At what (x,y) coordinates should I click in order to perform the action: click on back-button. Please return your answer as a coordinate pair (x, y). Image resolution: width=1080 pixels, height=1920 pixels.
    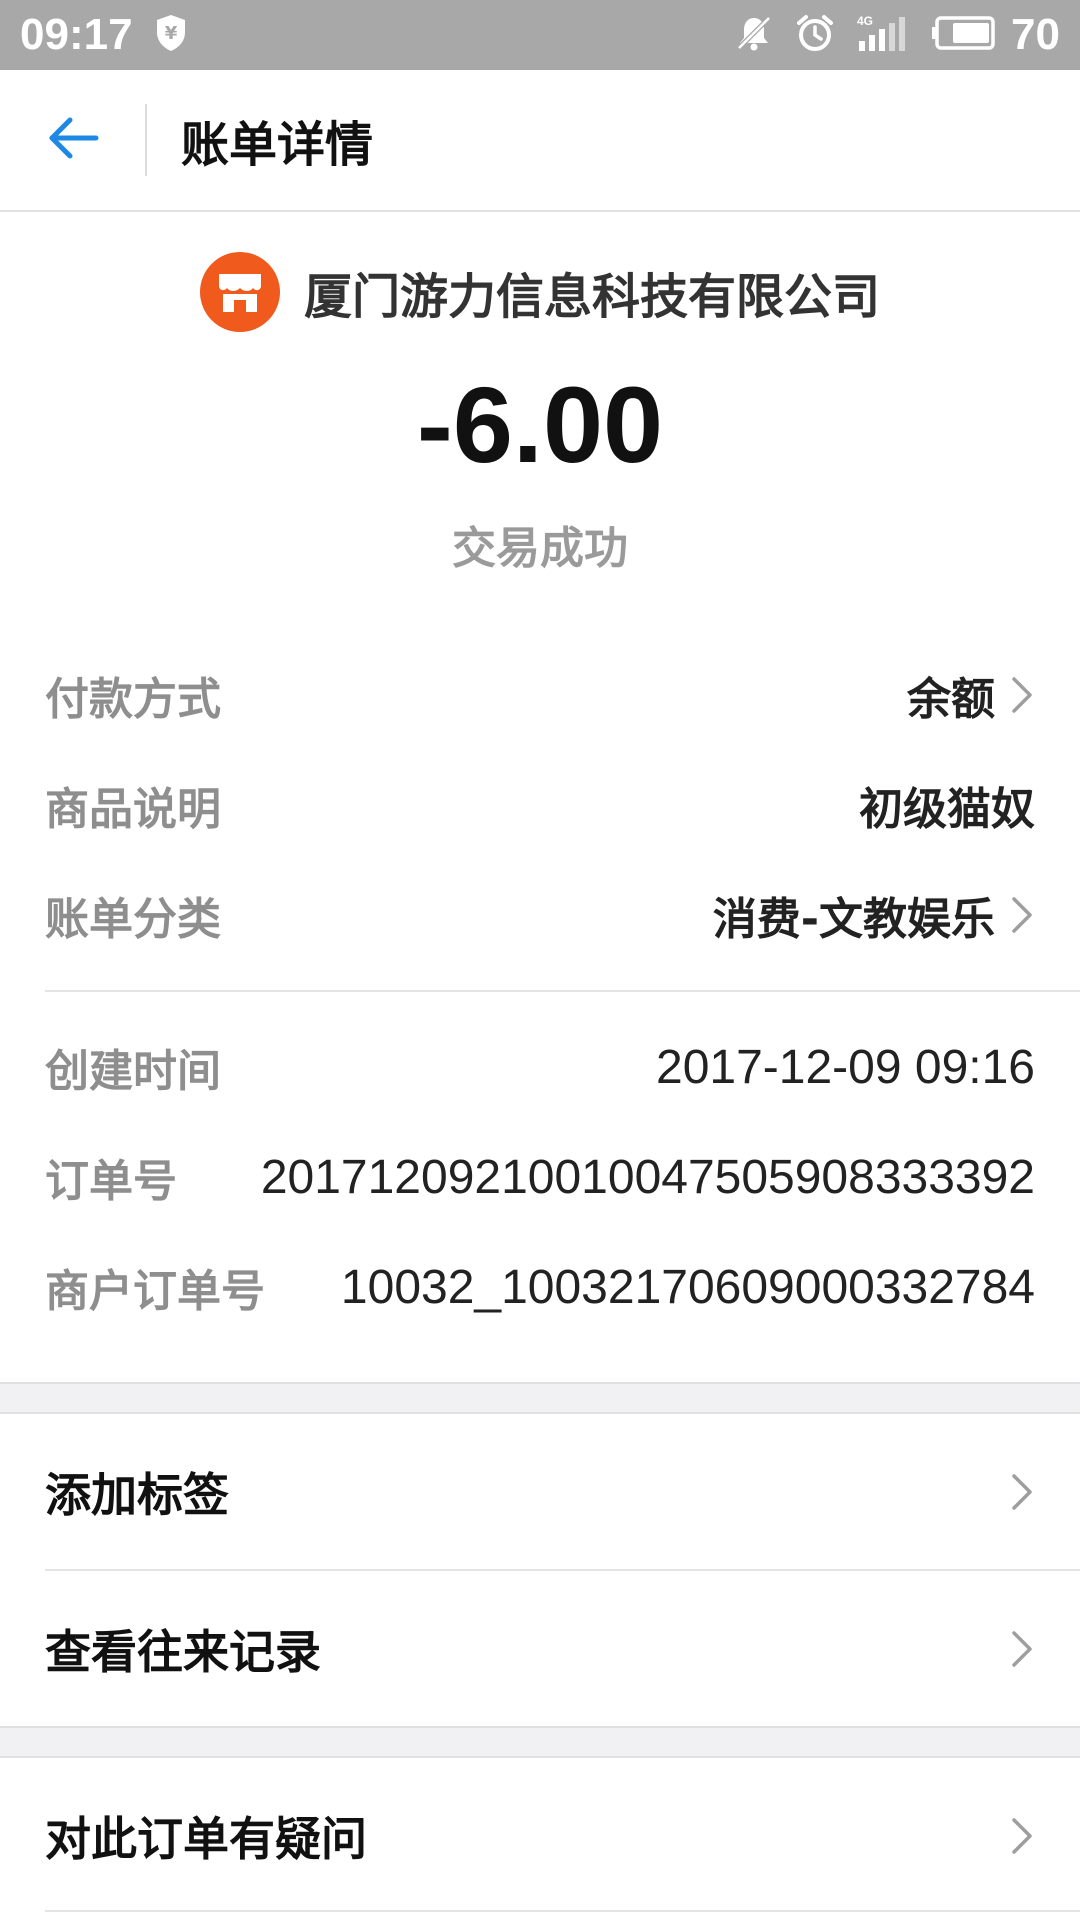
    Looking at the image, I should click on (72, 140).